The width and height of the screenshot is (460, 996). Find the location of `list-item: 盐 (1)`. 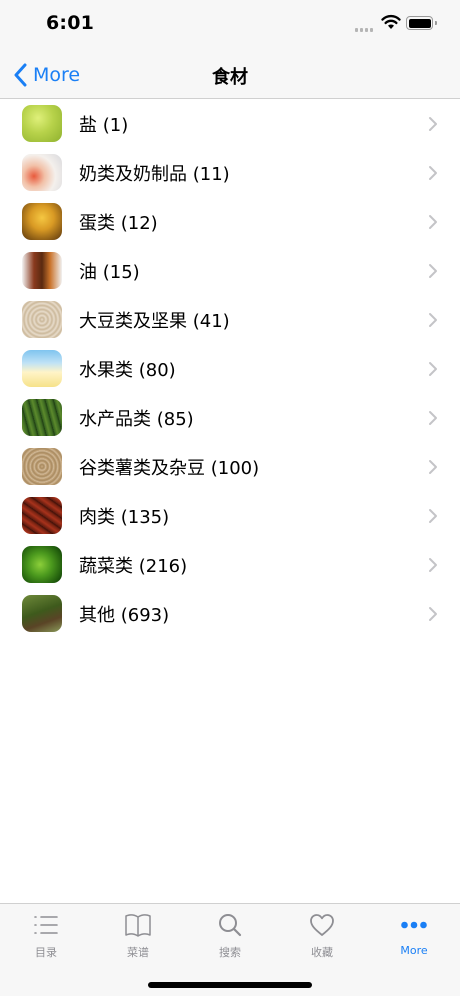

list-item: 盐 (1) is located at coordinates (230, 123).